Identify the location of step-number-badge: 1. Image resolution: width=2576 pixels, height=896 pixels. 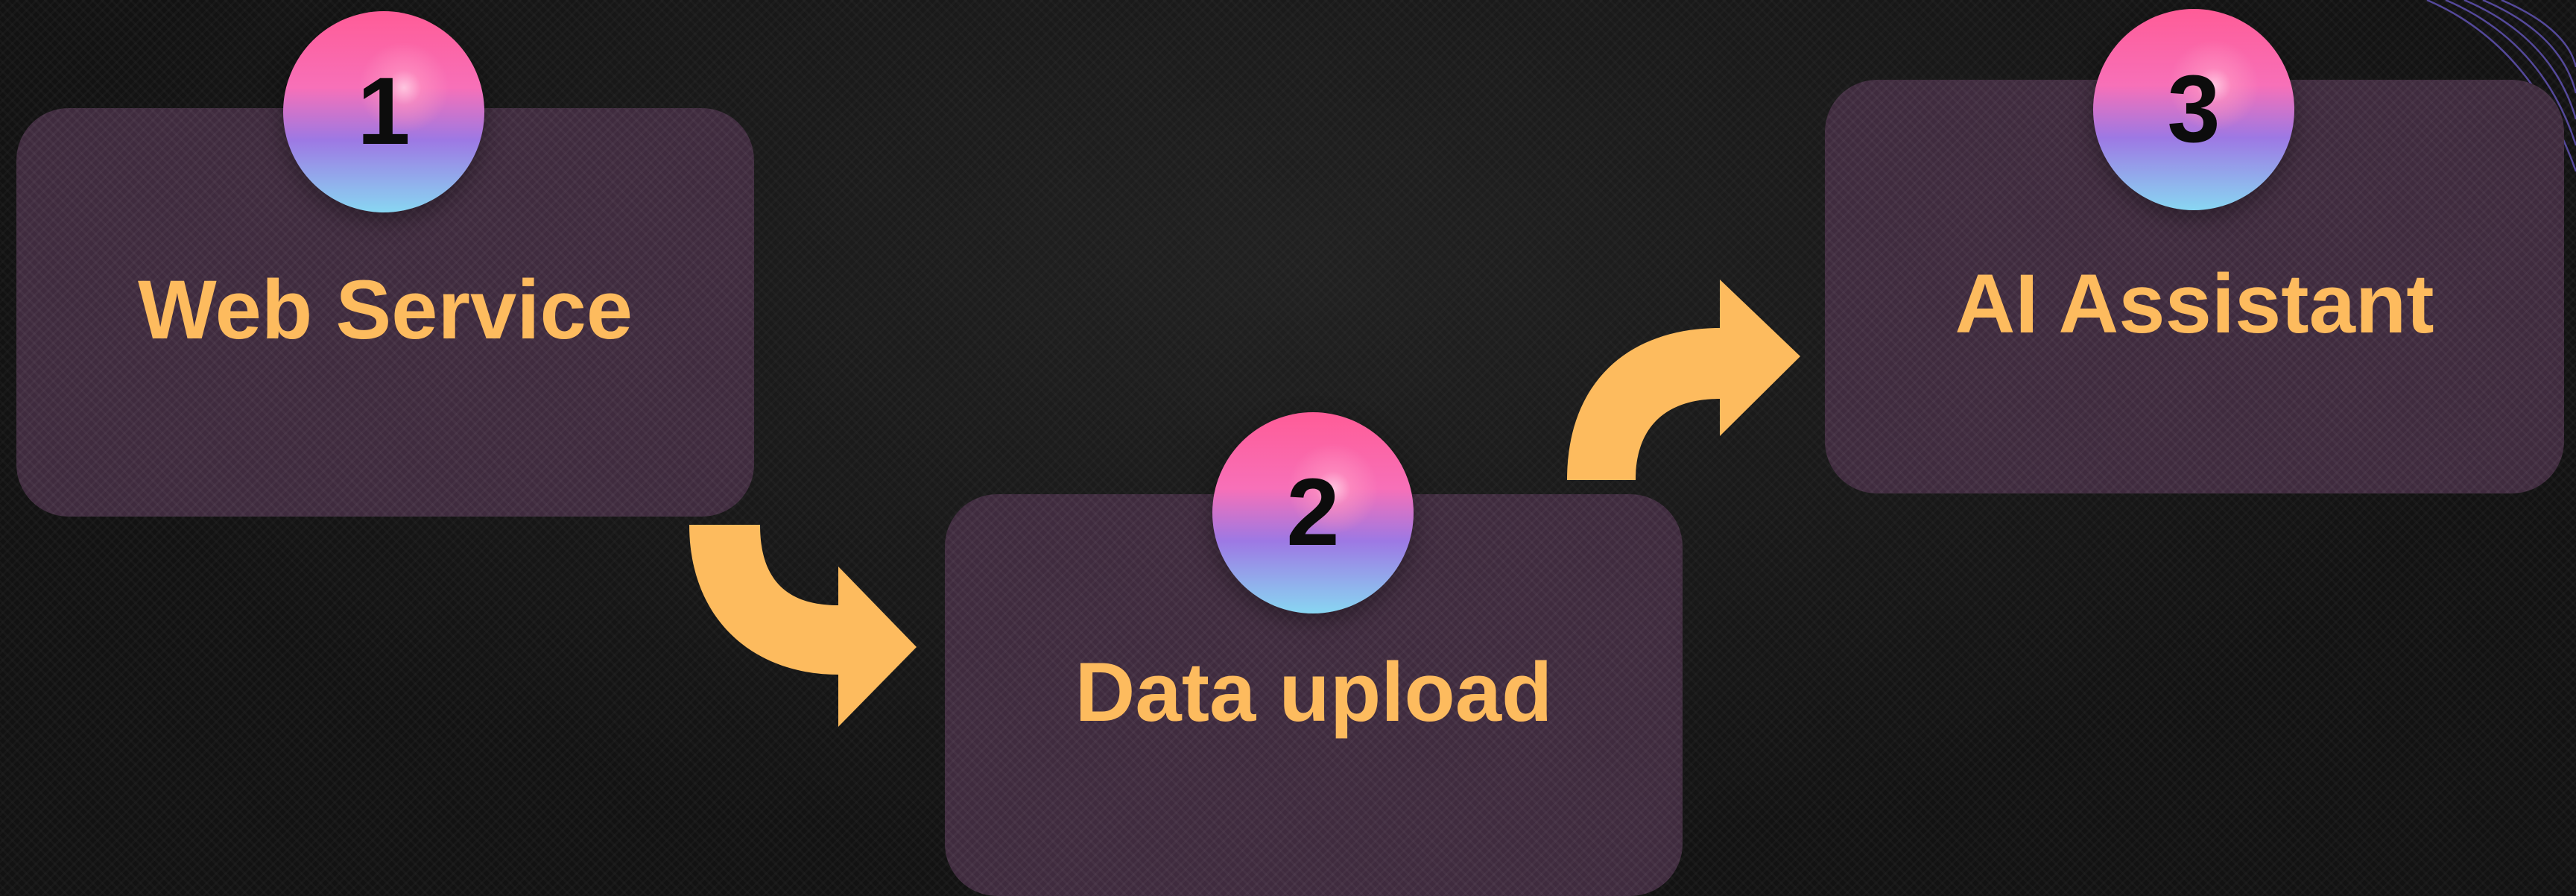
(383, 112).